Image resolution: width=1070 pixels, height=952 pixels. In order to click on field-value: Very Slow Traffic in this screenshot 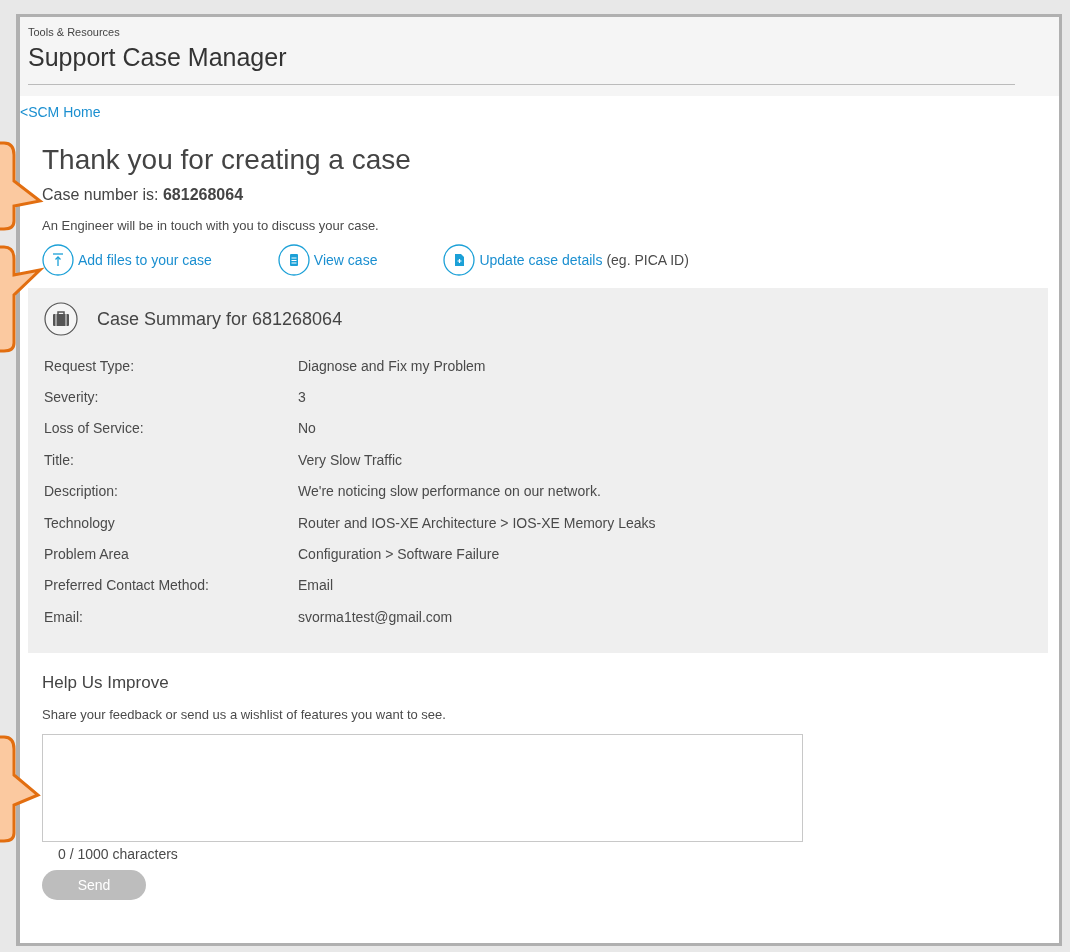, I will do `click(350, 459)`.